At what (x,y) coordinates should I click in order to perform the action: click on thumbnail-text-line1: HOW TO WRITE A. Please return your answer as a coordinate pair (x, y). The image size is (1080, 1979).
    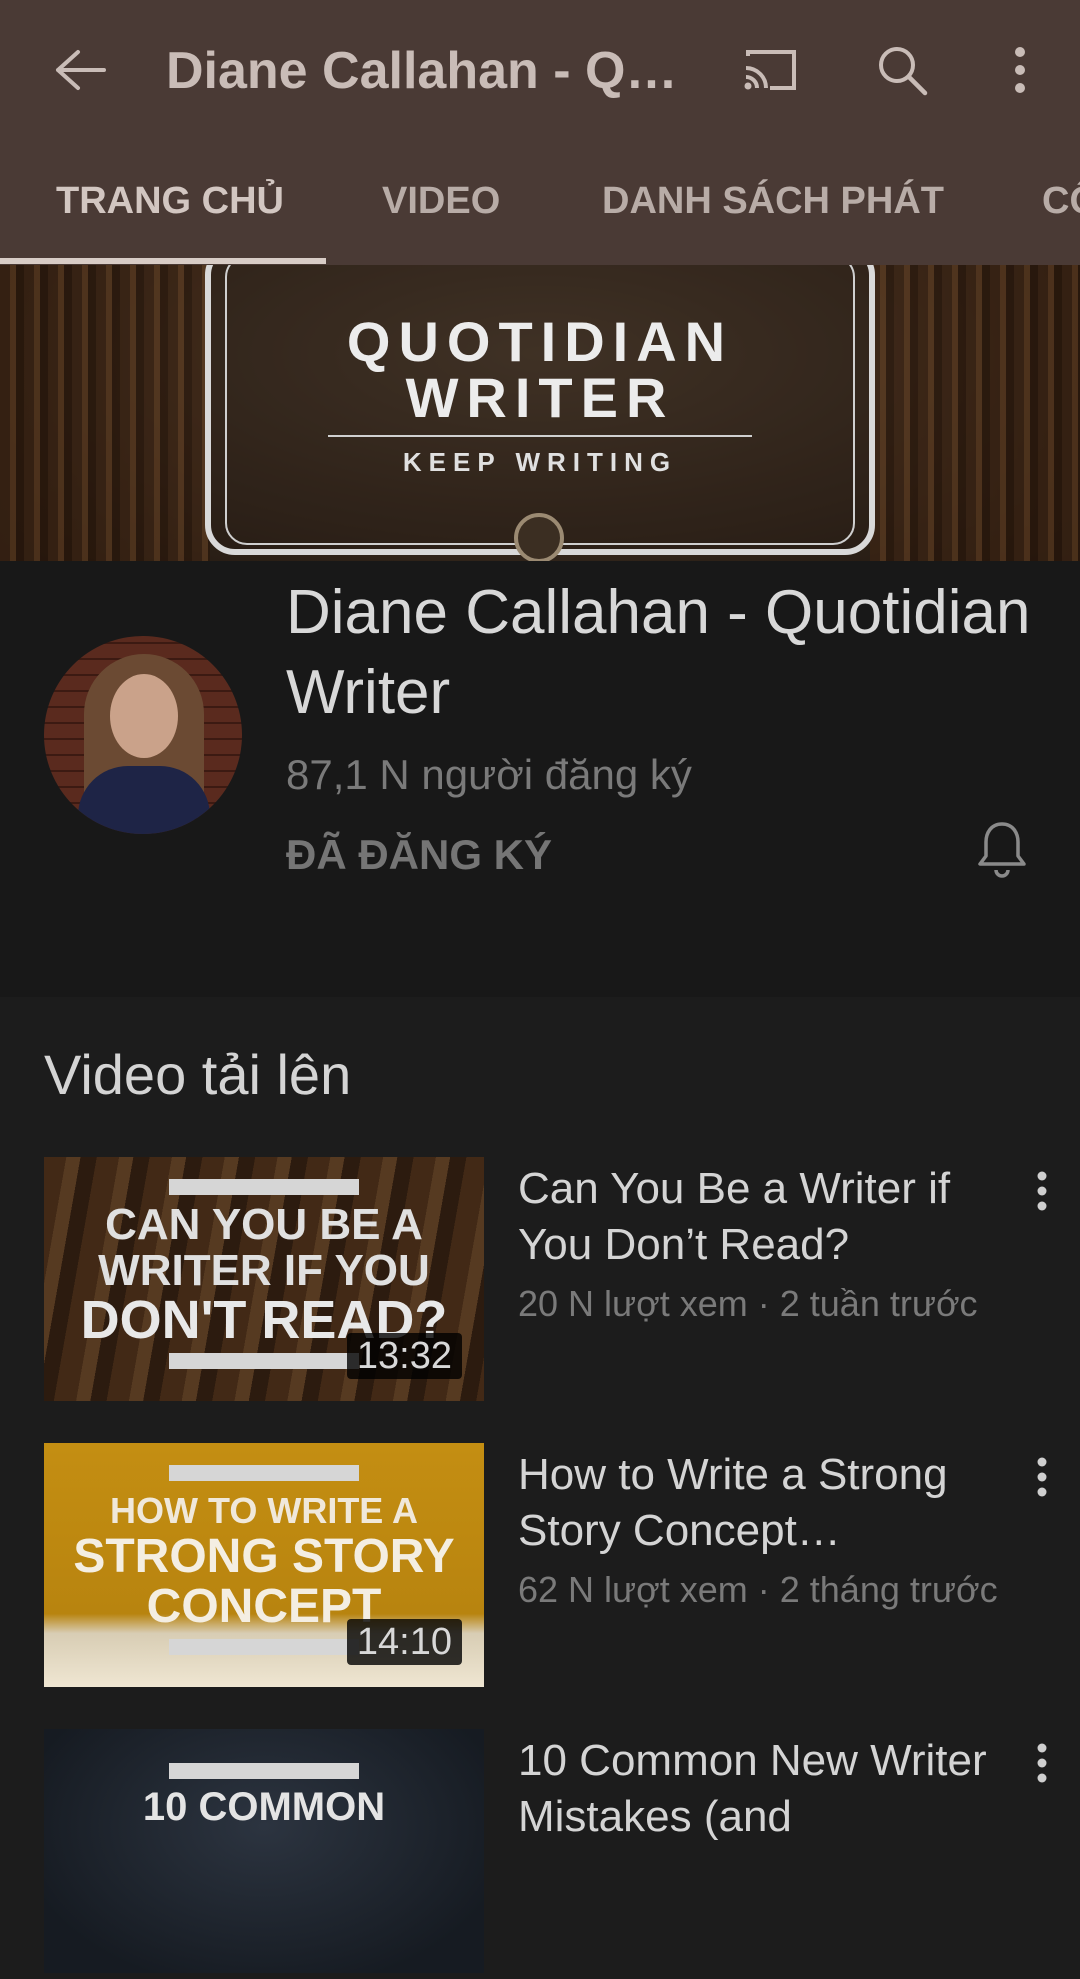
    Looking at the image, I should click on (264, 1510).